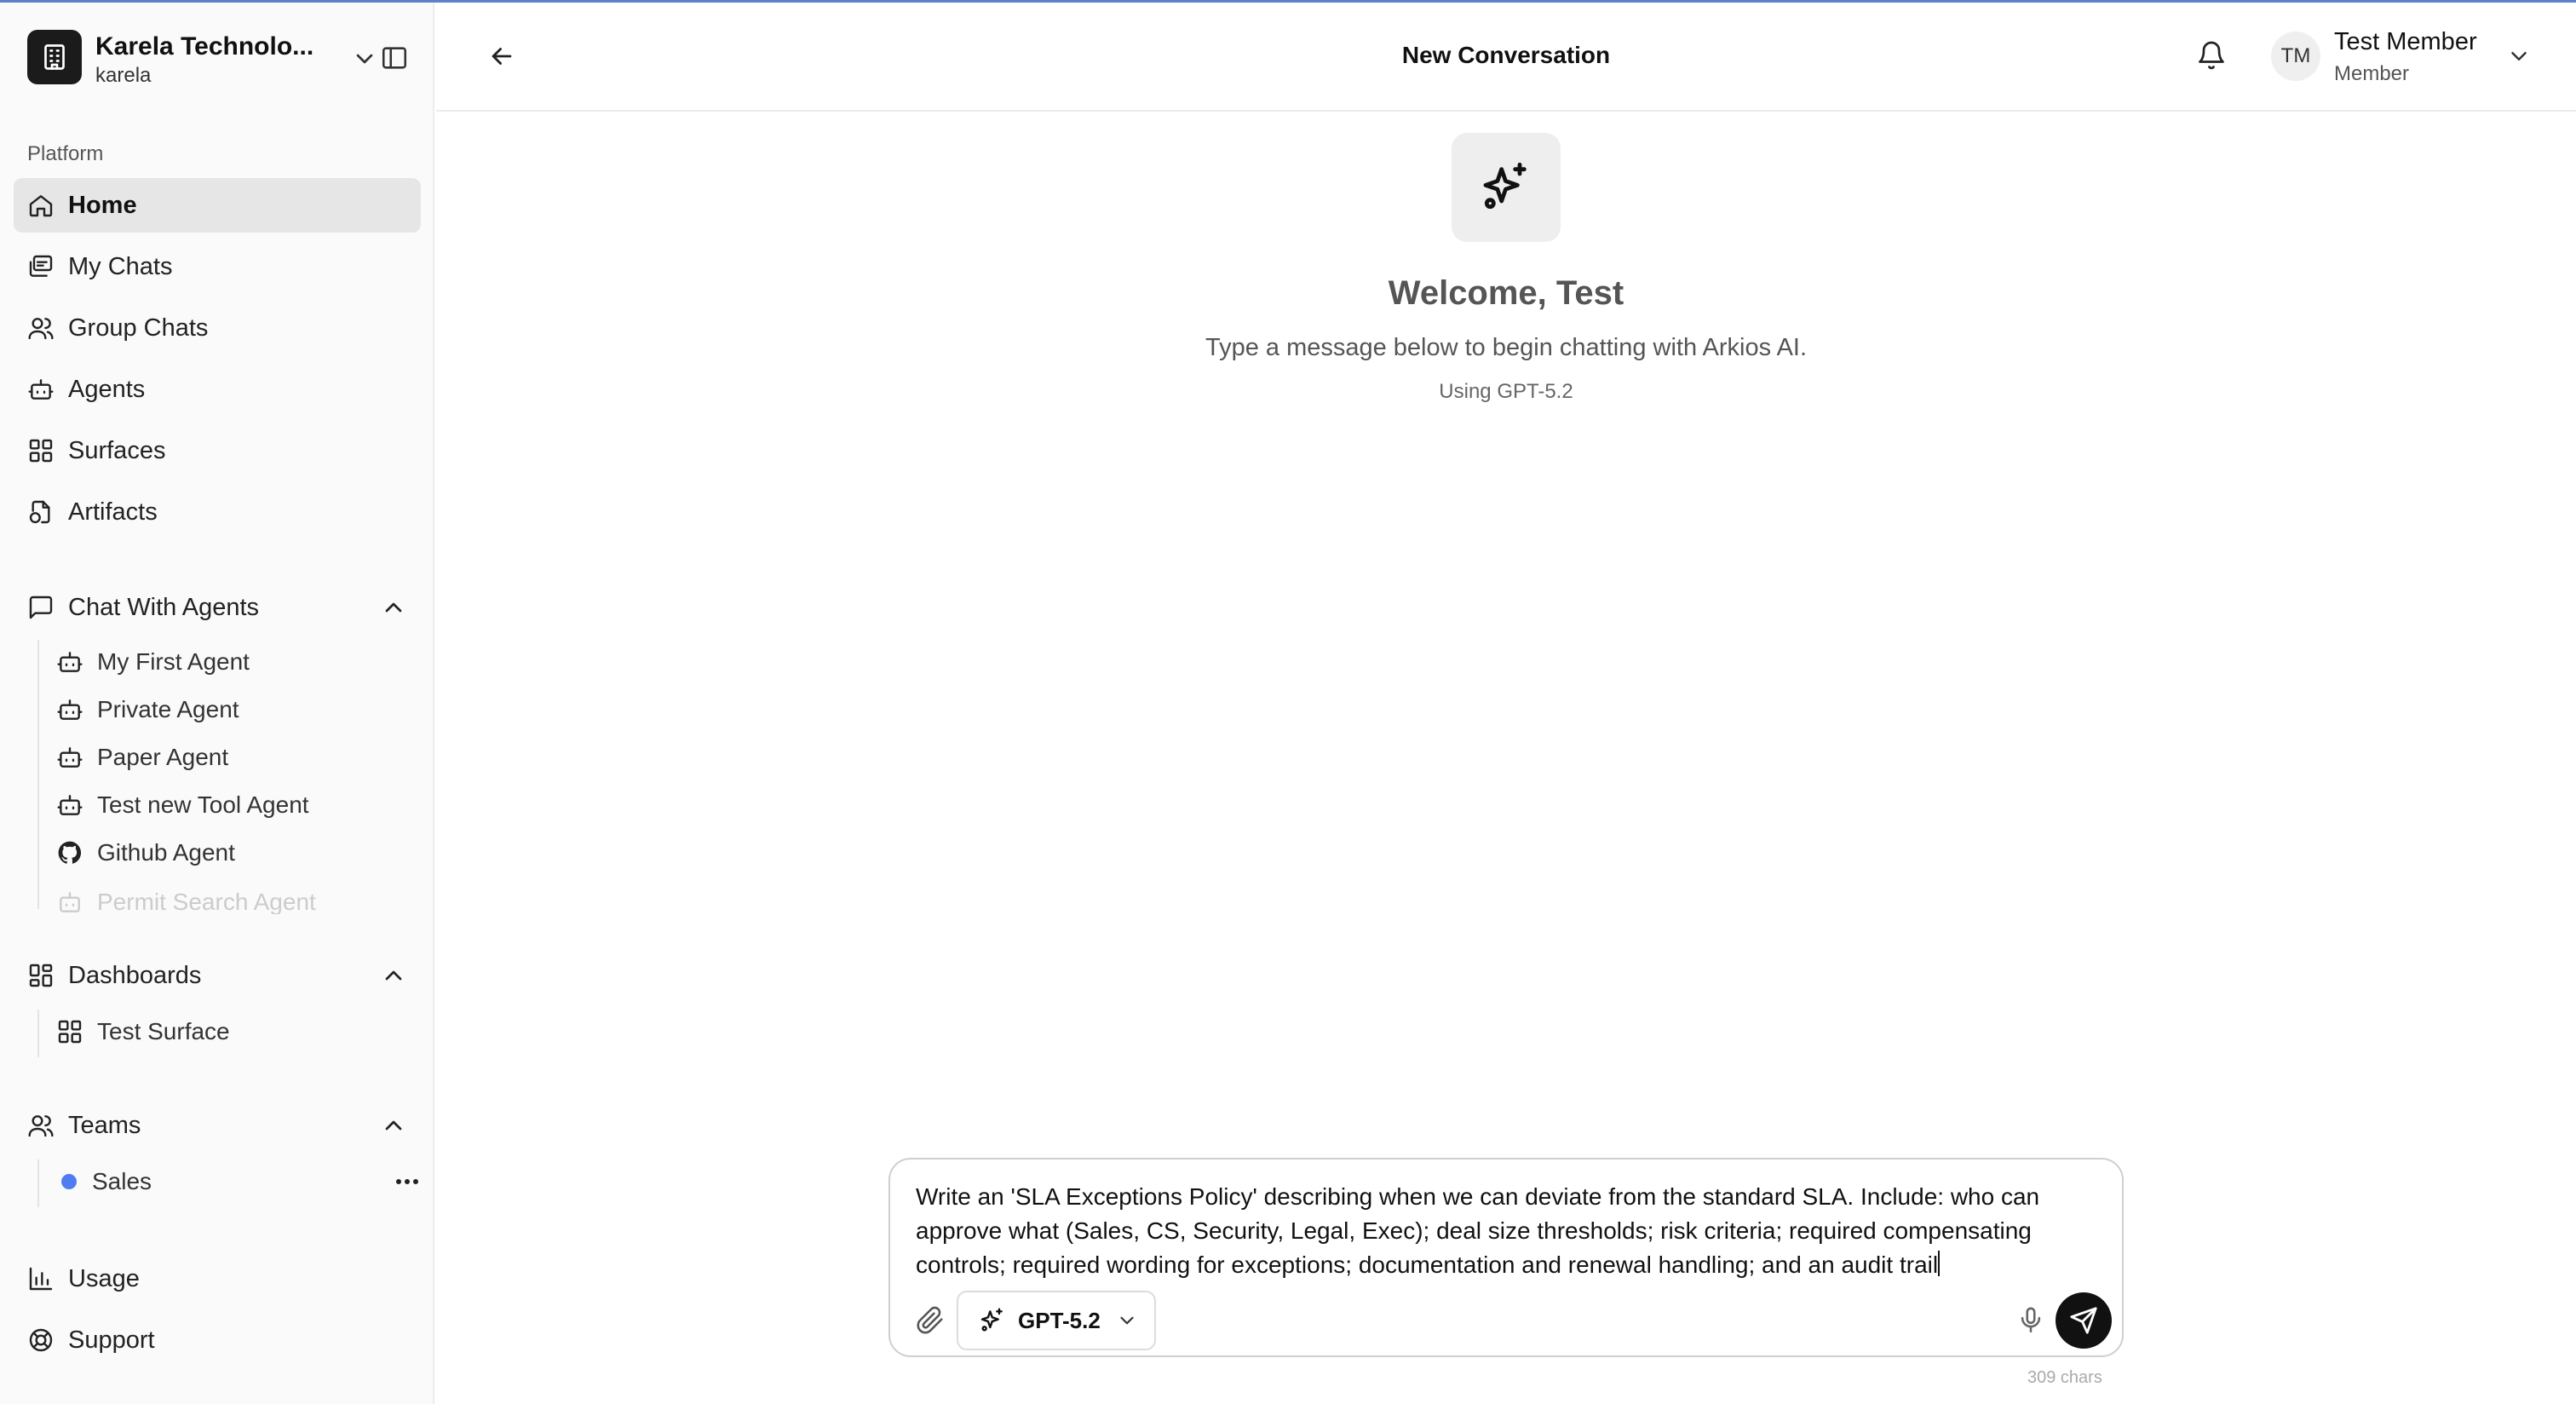 The image size is (2576, 1404). Describe the element at coordinates (203, 804) in the screenshot. I see `agent-label: Test new Tool Agent` at that location.